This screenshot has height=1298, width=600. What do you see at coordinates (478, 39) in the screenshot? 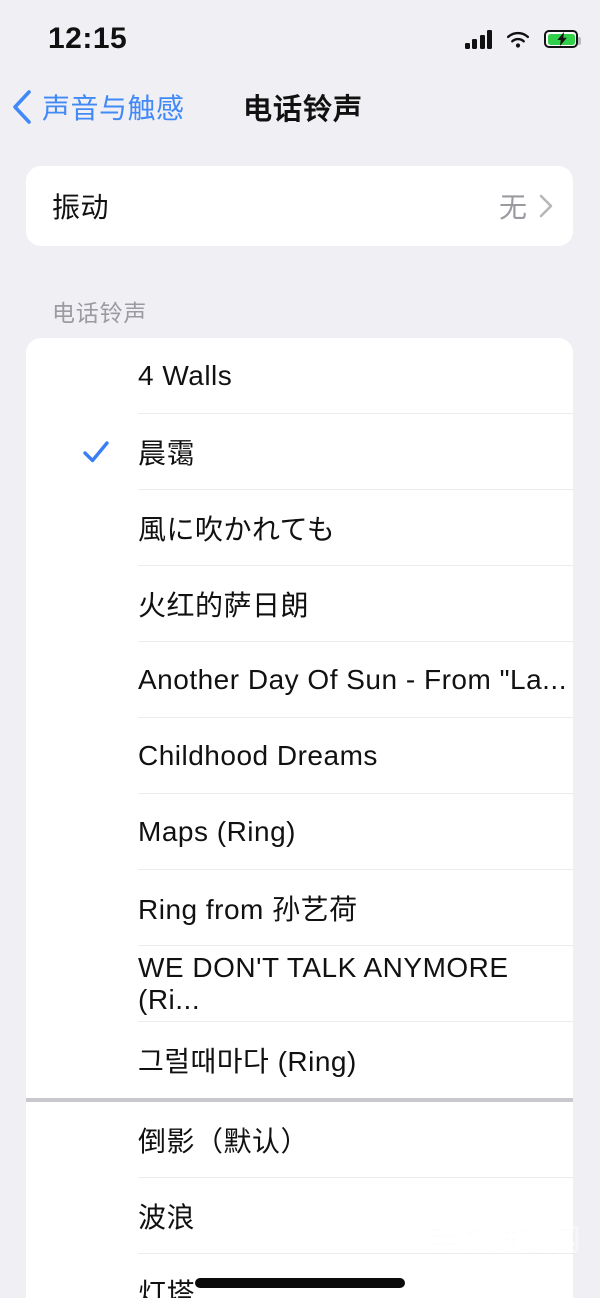
I see `cellular-signal-icon` at bounding box center [478, 39].